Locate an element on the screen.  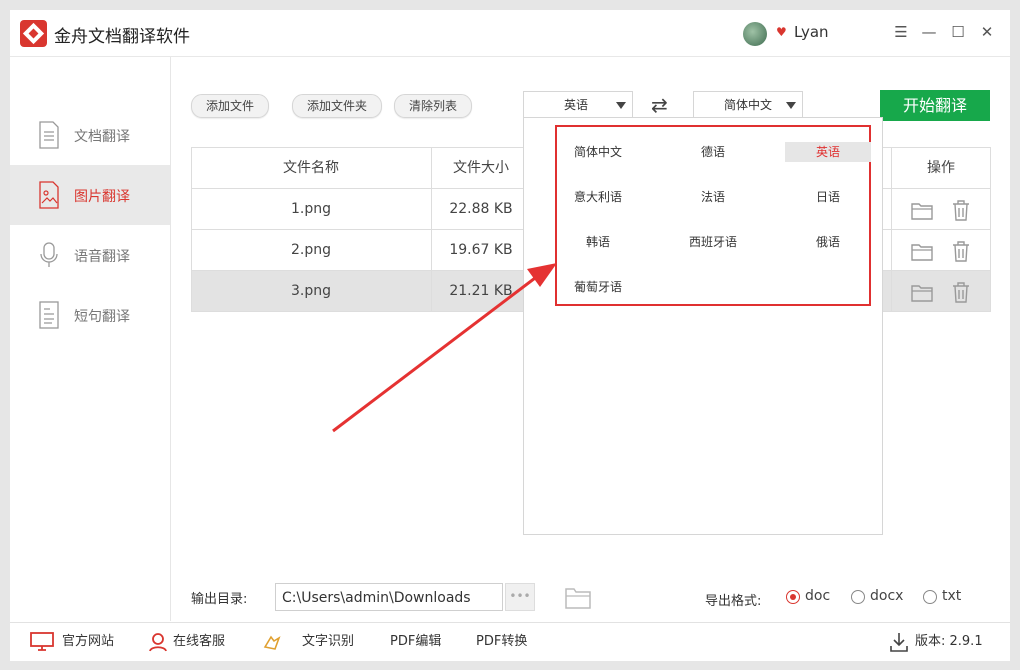
language-option: 简体中文 is located at coordinates (598, 152).